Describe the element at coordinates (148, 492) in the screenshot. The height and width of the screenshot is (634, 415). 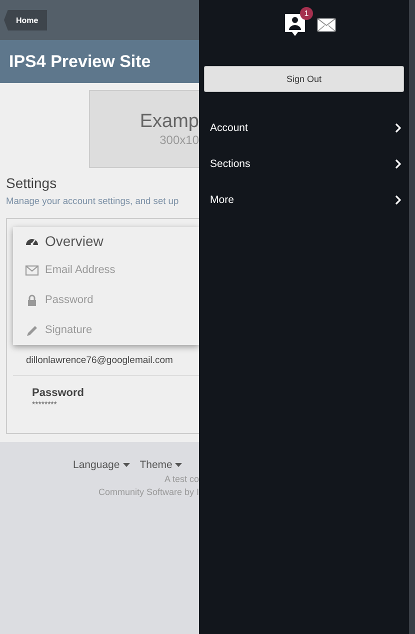
I see `footer-text: Community Software by I` at that location.